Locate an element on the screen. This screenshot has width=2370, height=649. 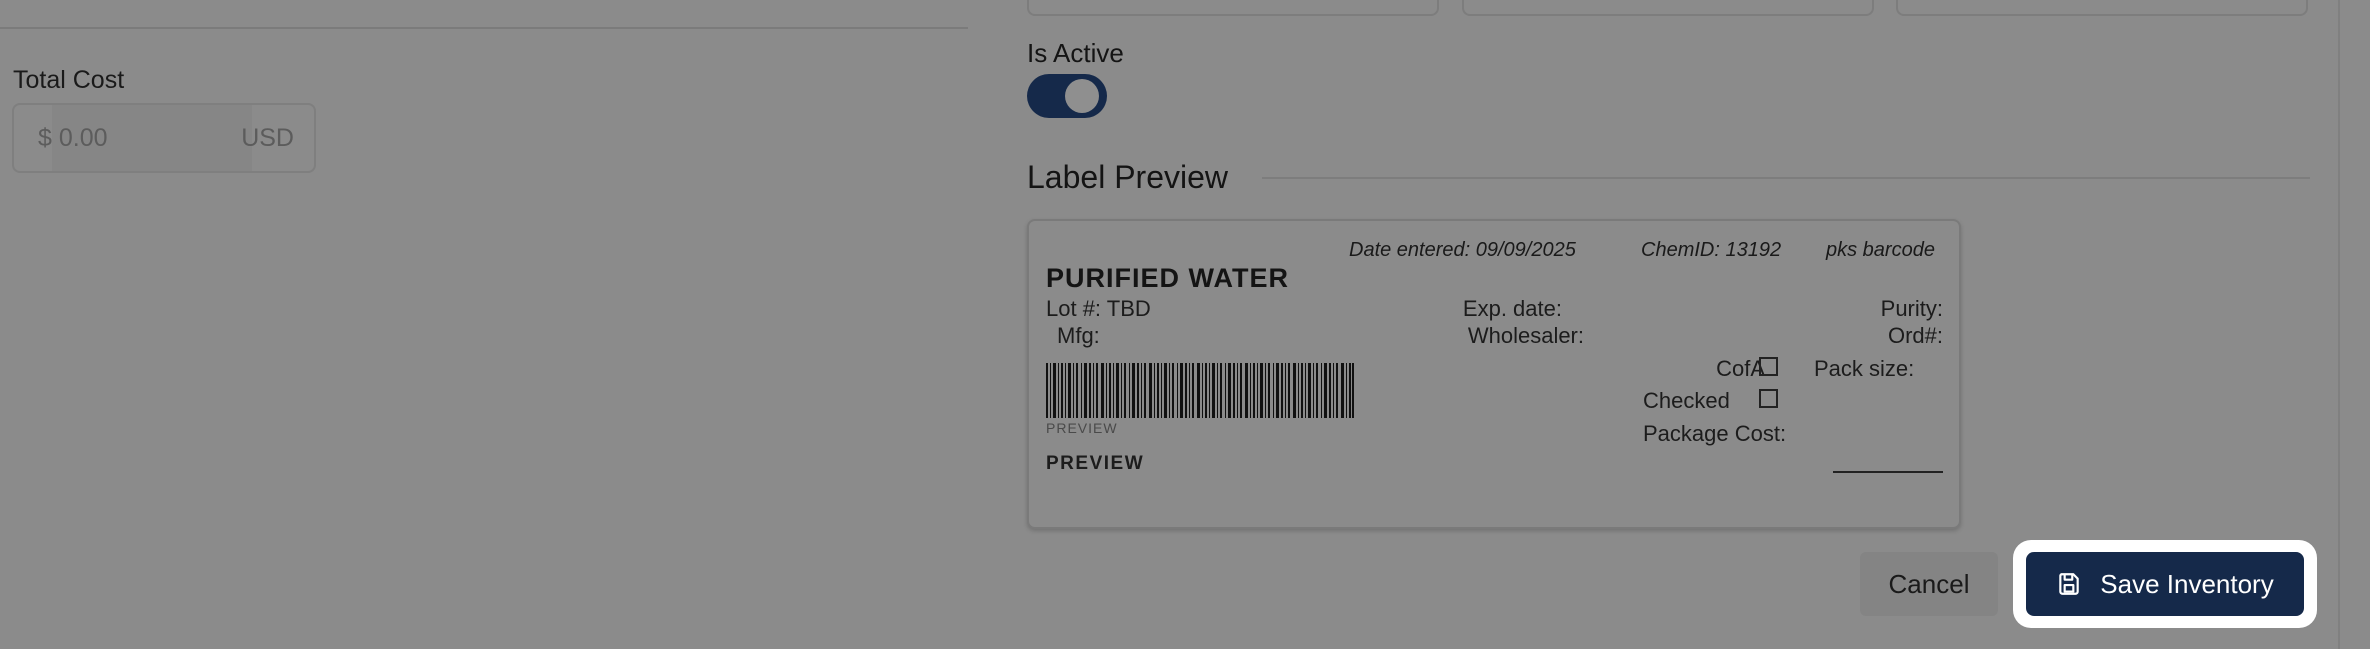
label-preview-divider is located at coordinates (1786, 178).